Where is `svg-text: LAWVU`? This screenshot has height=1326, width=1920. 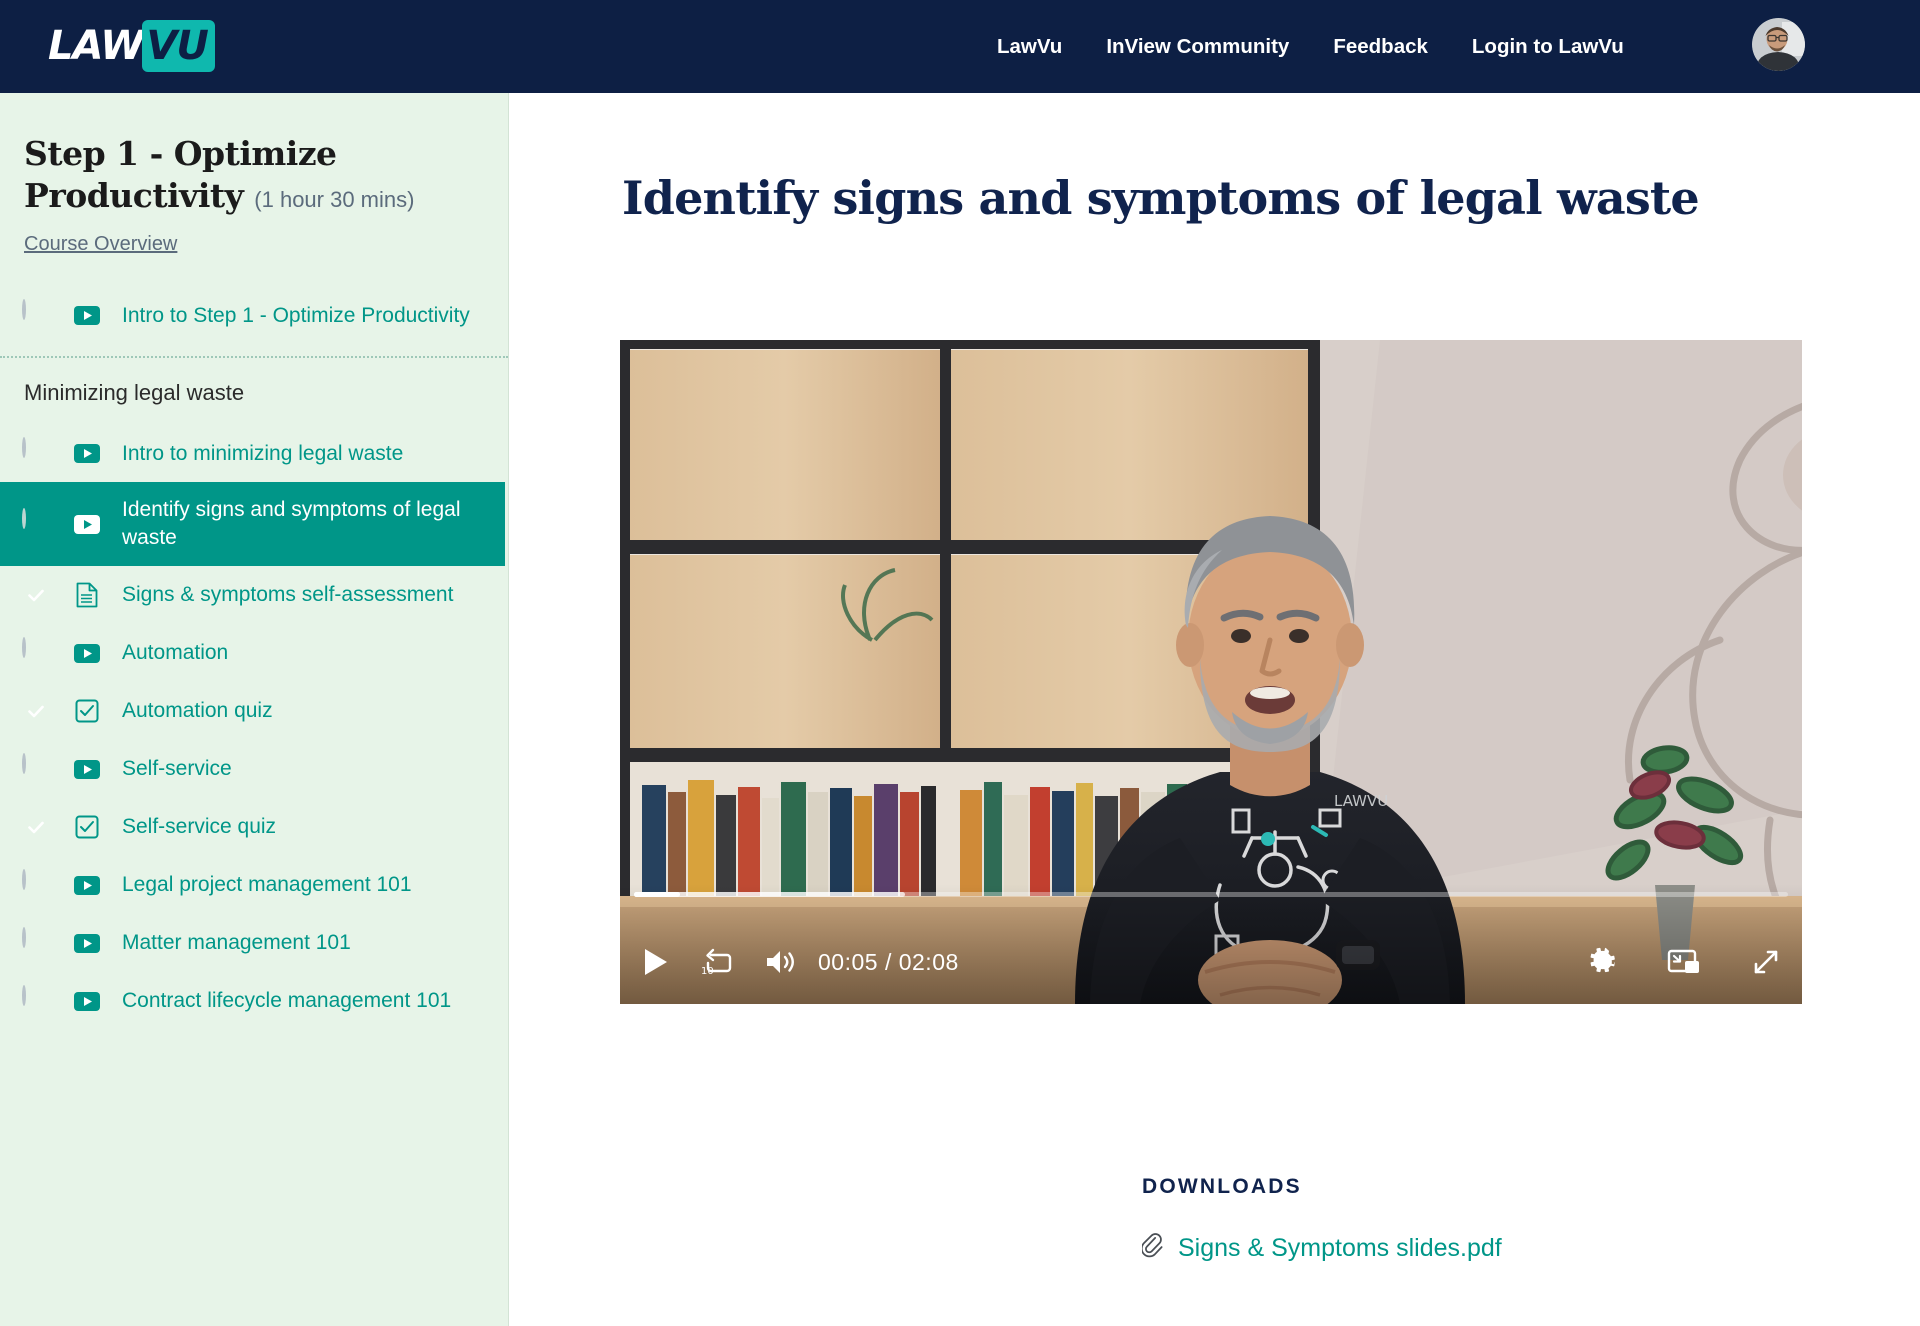 svg-text: LAWVU is located at coordinates (1361, 801).